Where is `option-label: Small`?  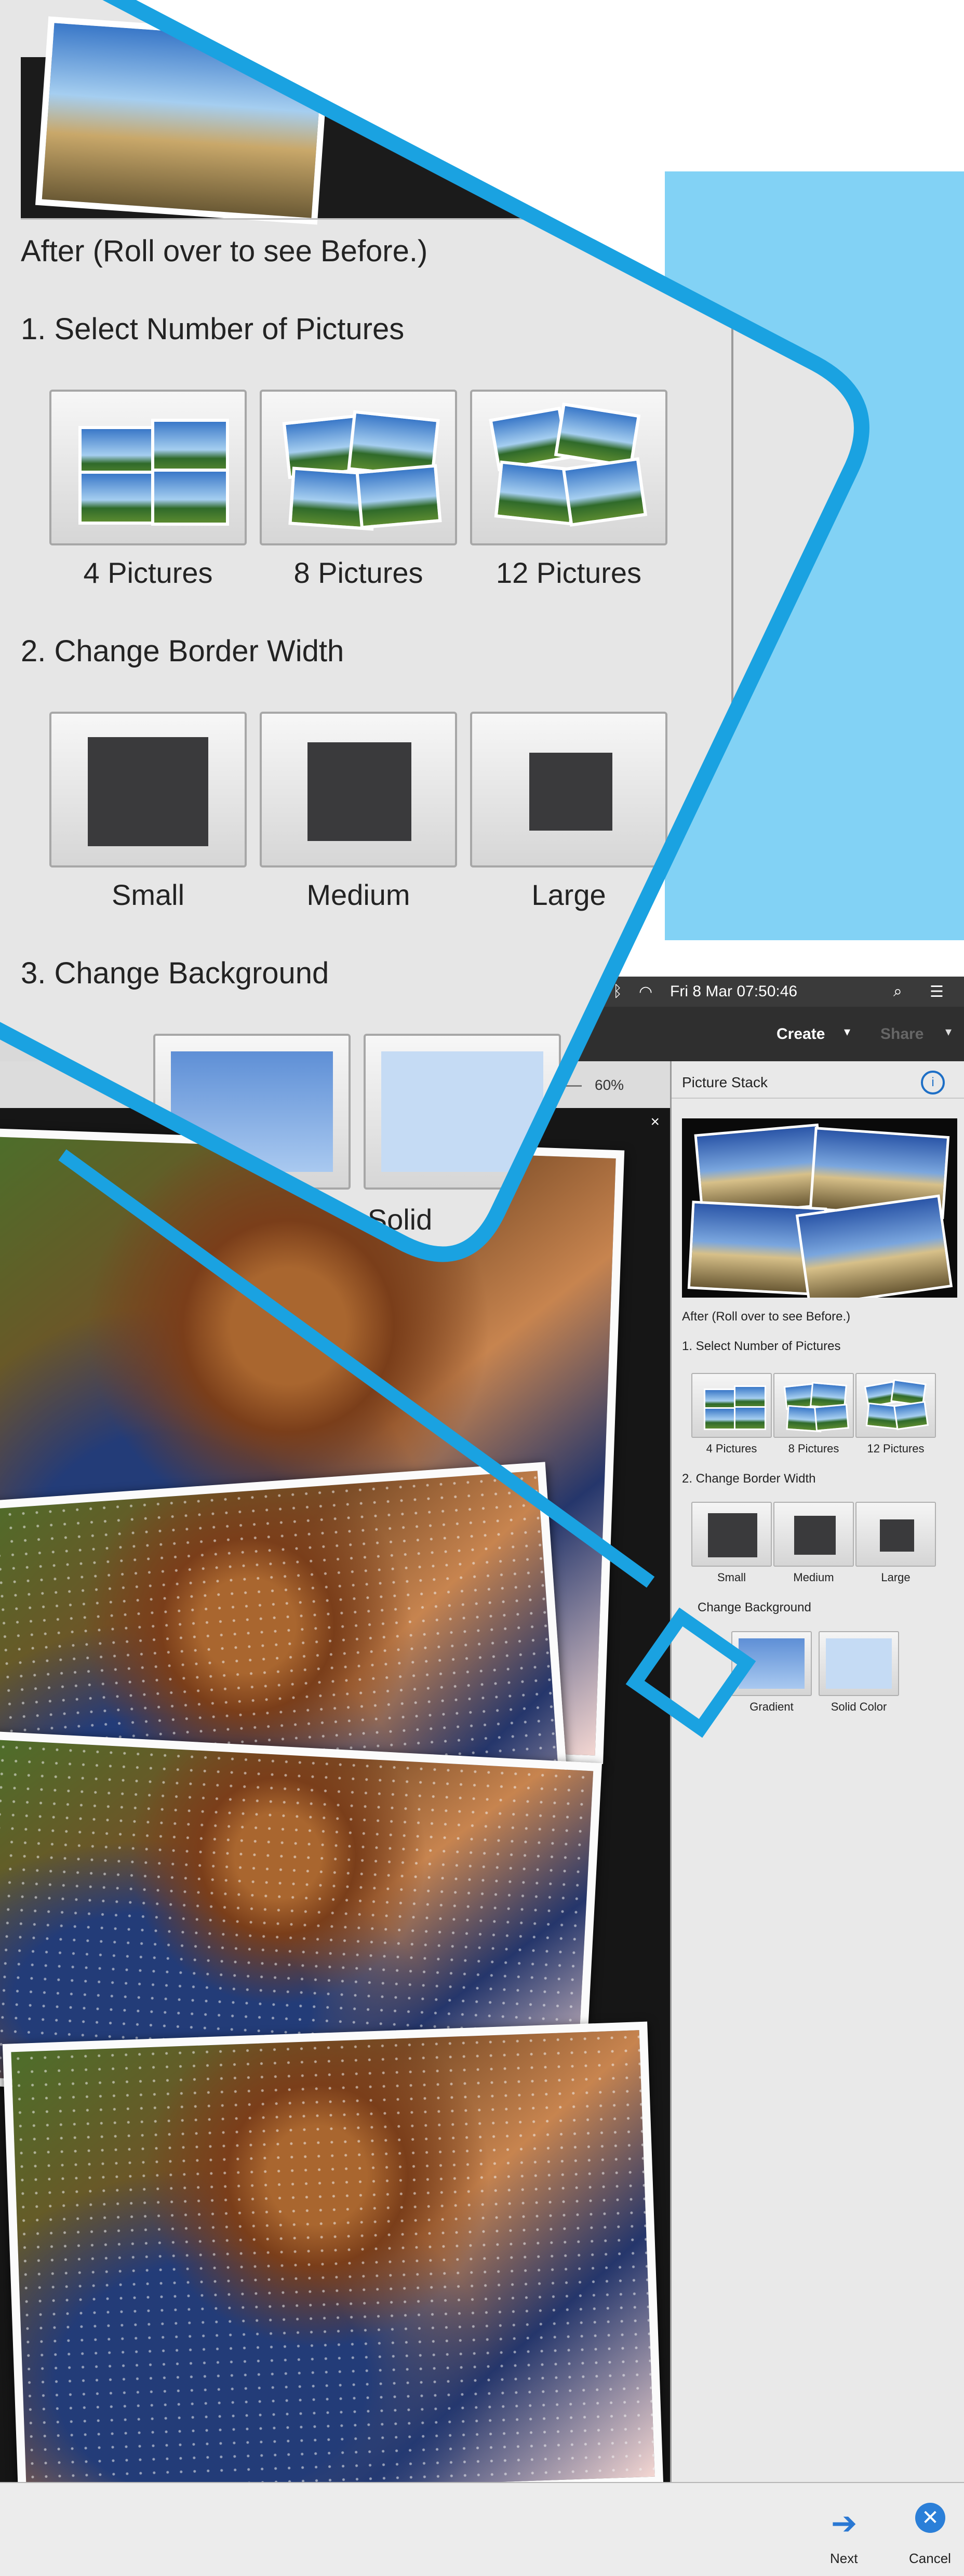
option-label: Small is located at coordinates (731, 1577).